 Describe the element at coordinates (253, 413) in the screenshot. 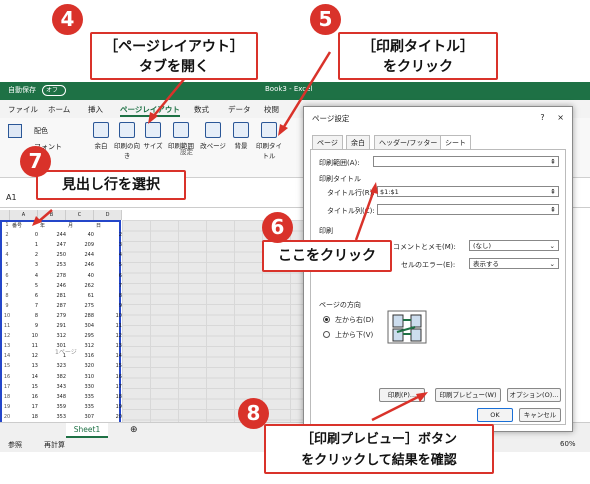

I see `step-badge-8: 8` at that location.